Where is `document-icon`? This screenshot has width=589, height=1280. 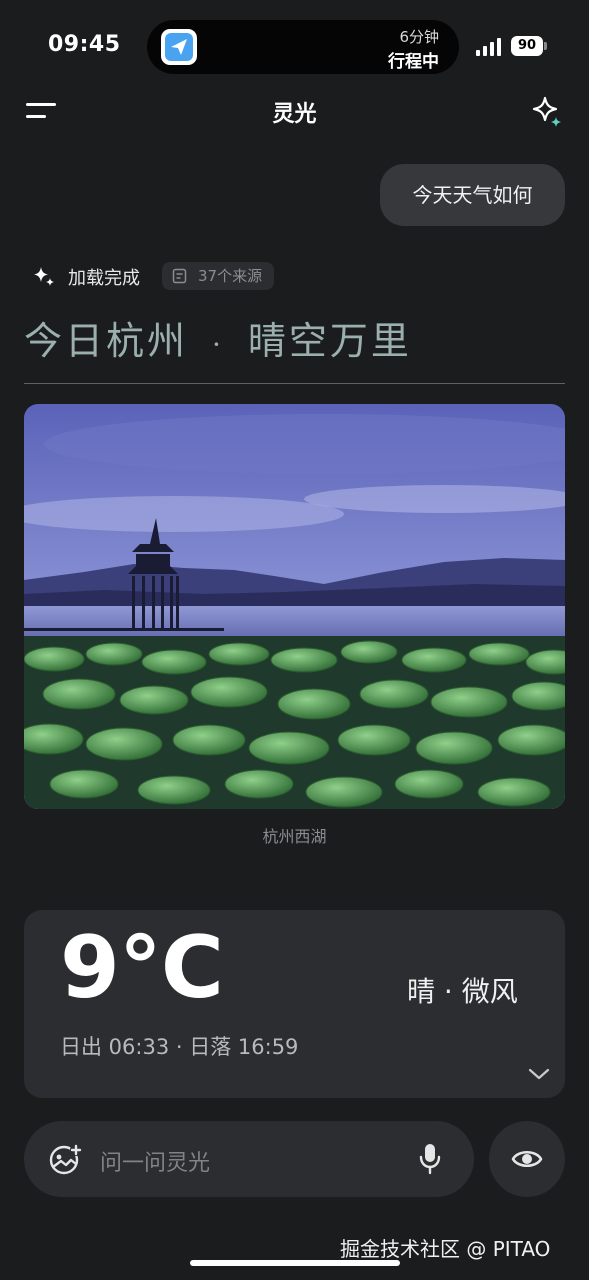 document-icon is located at coordinates (179, 276).